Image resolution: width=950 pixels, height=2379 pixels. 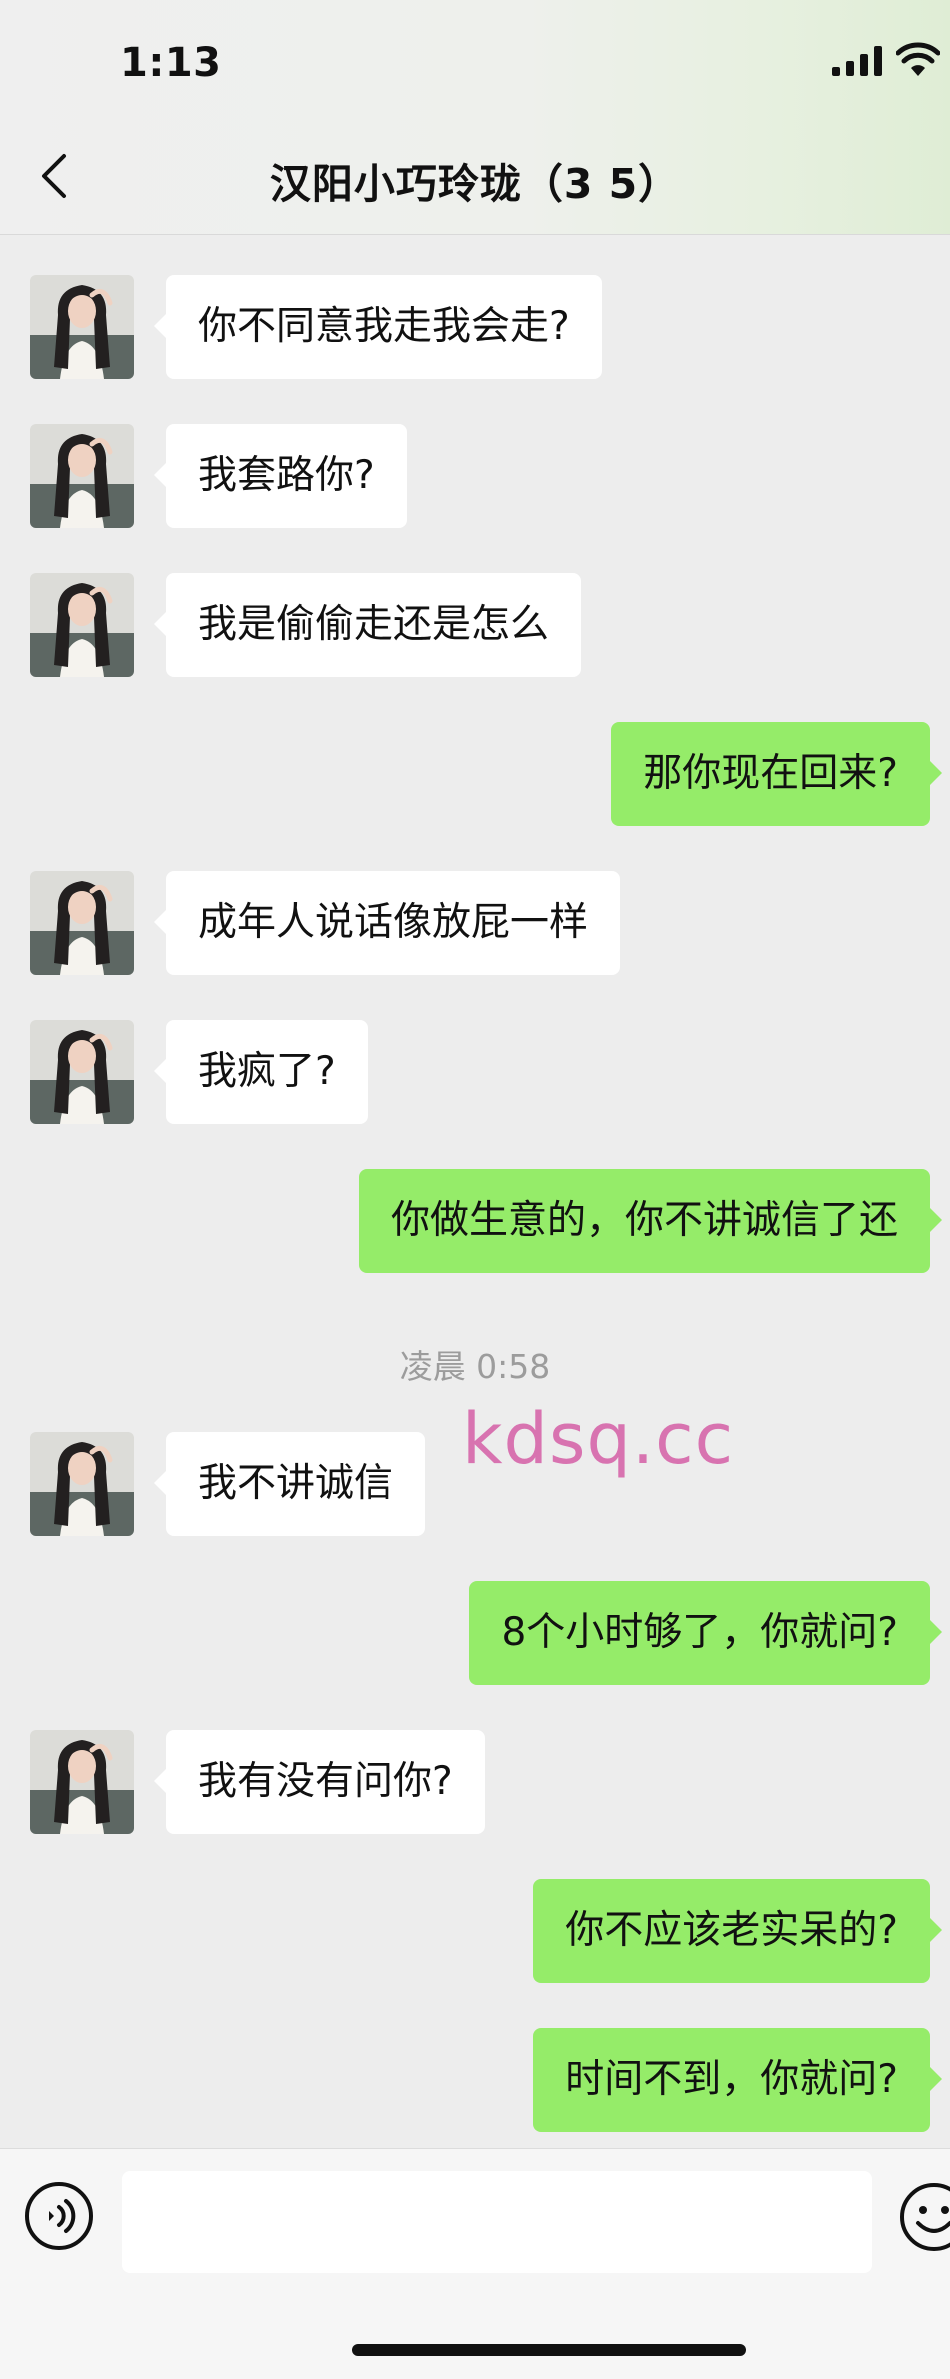 What do you see at coordinates (497, 2222) in the screenshot?
I see `message-input` at bounding box center [497, 2222].